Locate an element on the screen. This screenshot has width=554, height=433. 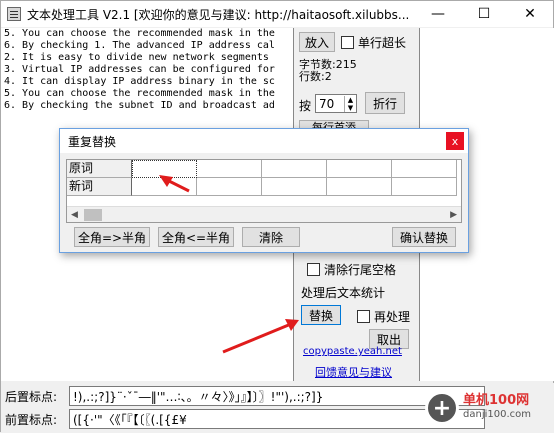
half-to-full-button: 全角<=半角 is located at coordinates (196, 237).